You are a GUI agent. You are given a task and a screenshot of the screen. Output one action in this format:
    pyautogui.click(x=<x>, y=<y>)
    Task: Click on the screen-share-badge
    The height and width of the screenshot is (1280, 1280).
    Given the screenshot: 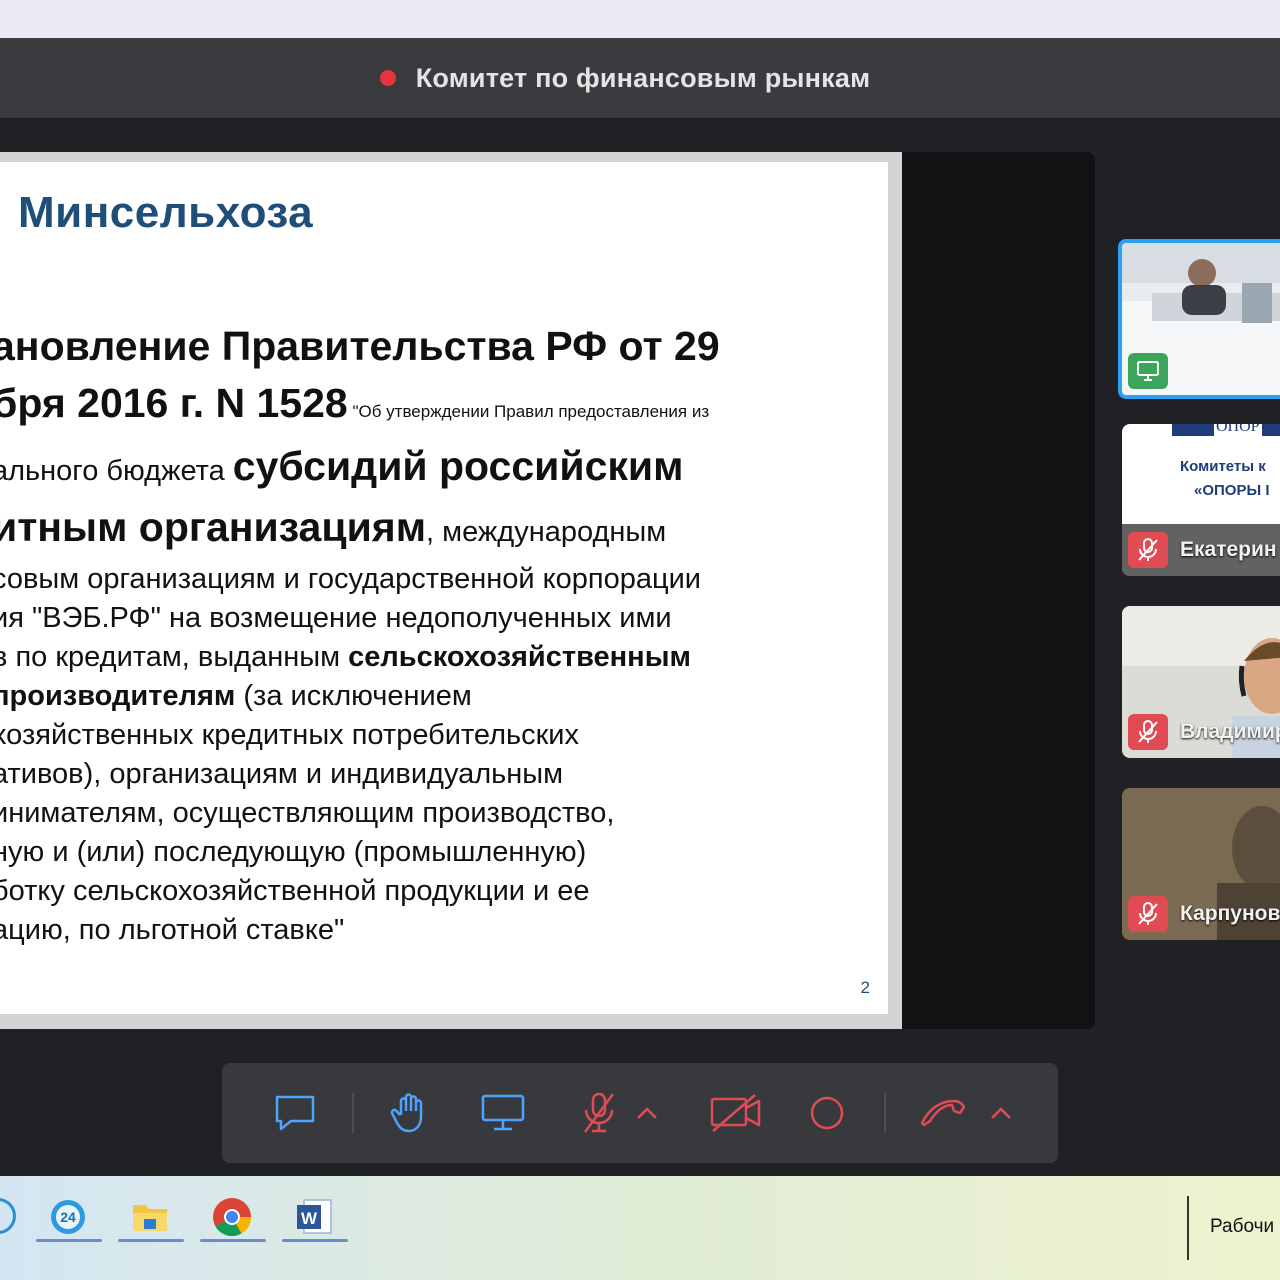 What is the action you would take?
    pyautogui.click(x=1148, y=371)
    